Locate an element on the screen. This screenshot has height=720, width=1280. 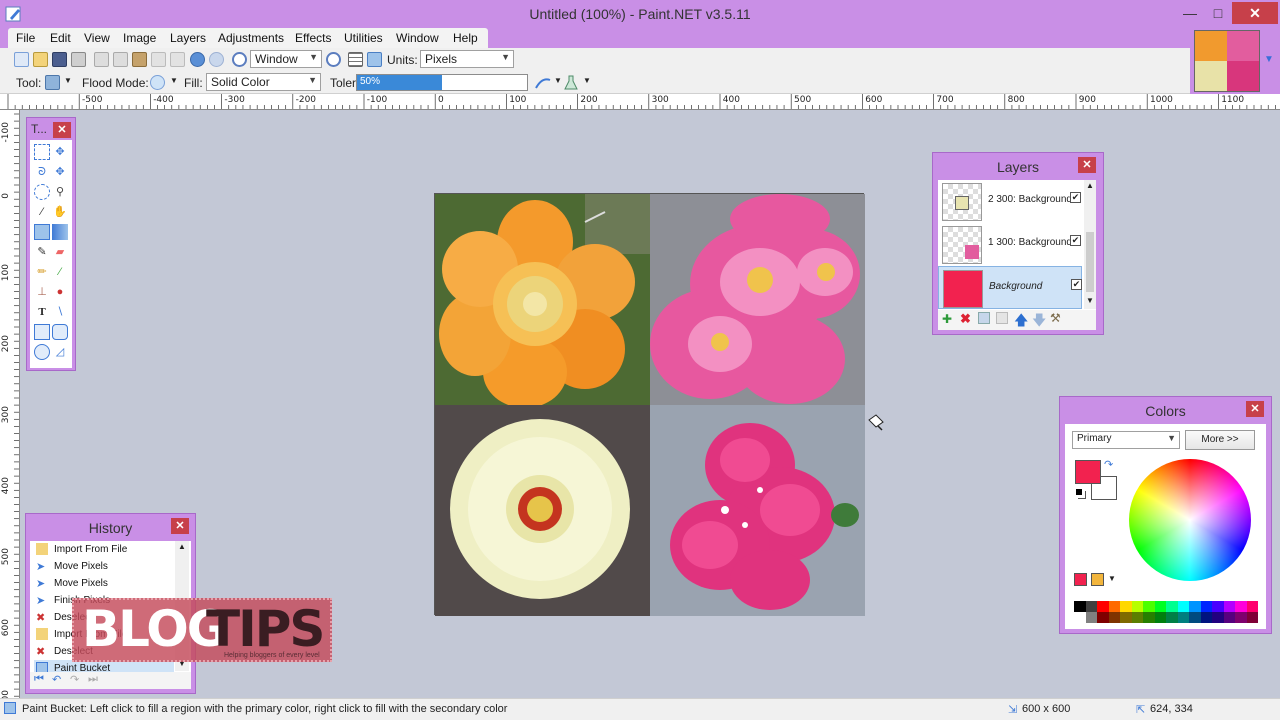
recolor-tool-icon: ● is located at coordinates (60, 292).